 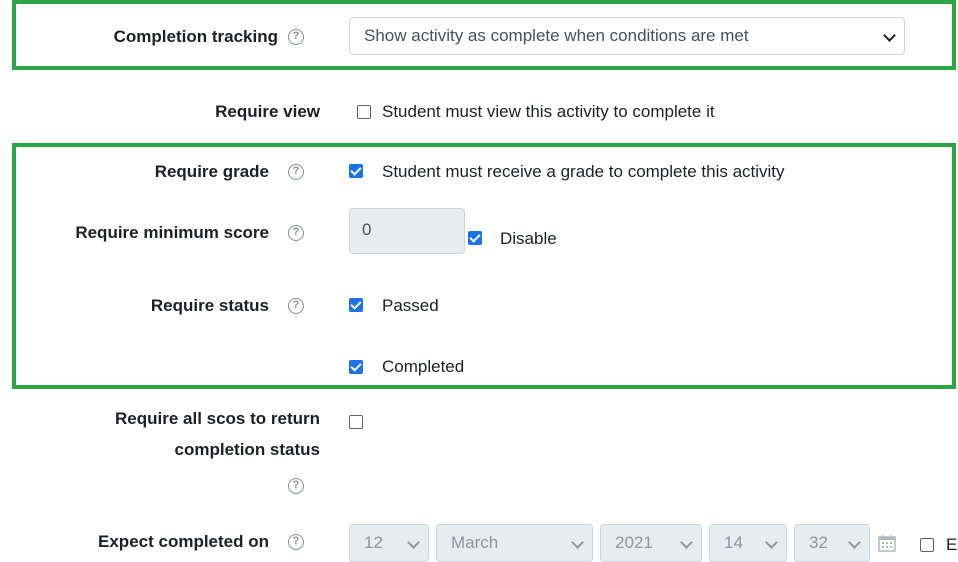 What do you see at coordinates (514, 543) in the screenshot?
I see `month-select: March` at bounding box center [514, 543].